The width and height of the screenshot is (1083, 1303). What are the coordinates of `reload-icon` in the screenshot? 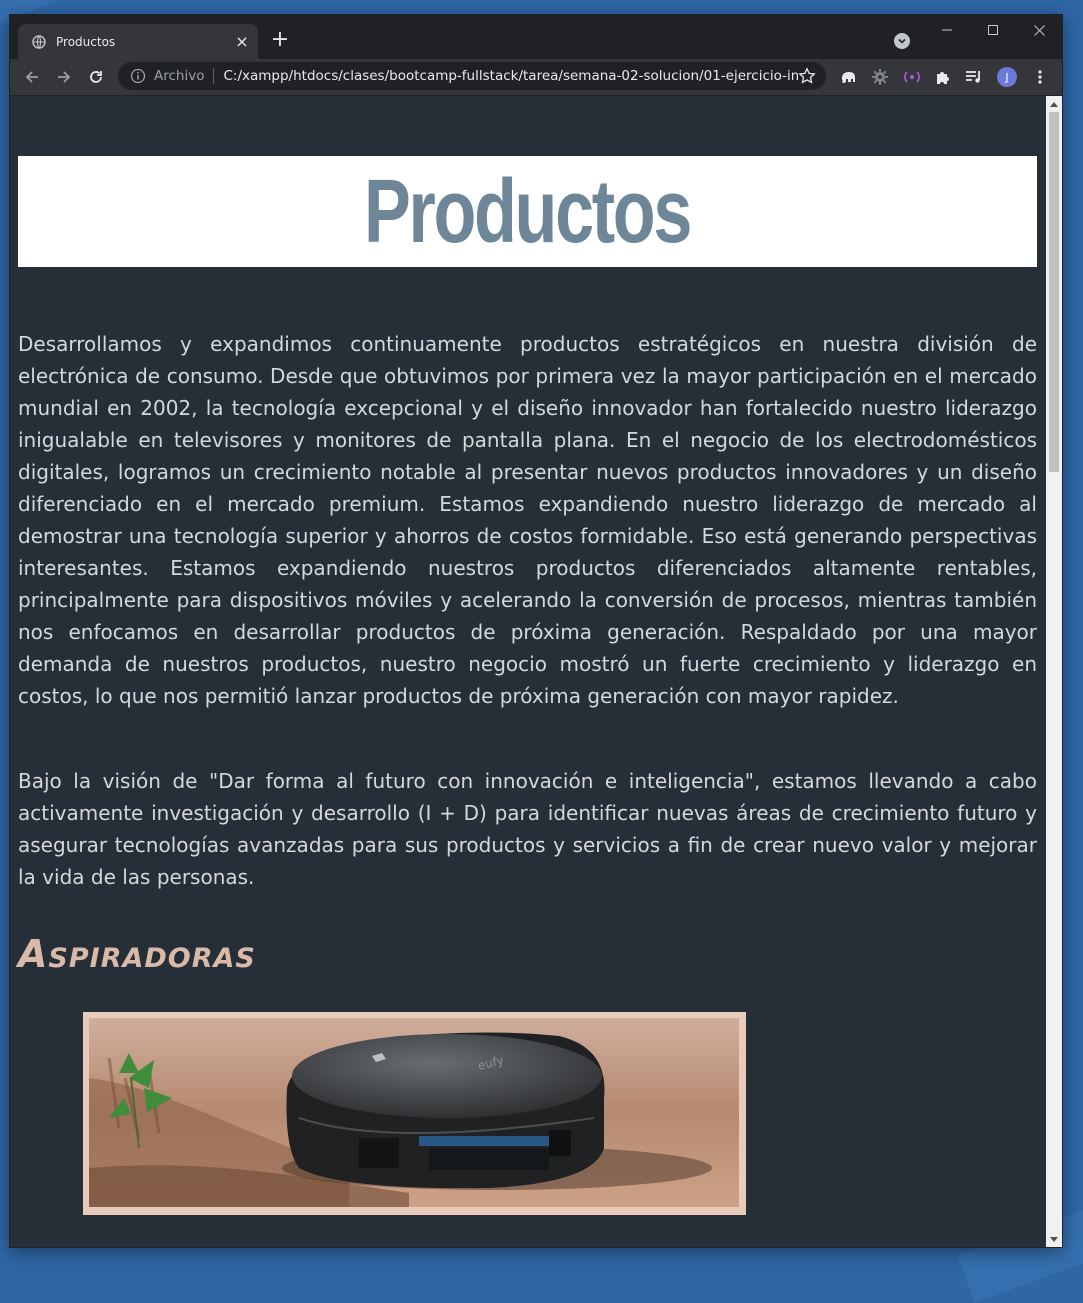 It's located at (96, 77).